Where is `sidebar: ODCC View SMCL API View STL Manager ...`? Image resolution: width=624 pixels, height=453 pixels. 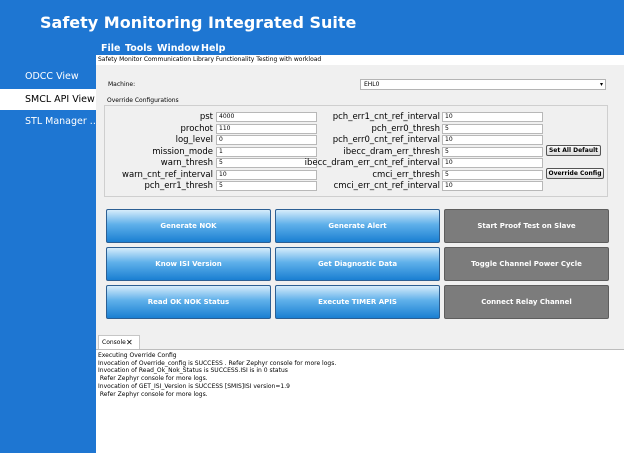 sidebar: ODCC View SMCL API View STL Manager ... is located at coordinates (48, 256).